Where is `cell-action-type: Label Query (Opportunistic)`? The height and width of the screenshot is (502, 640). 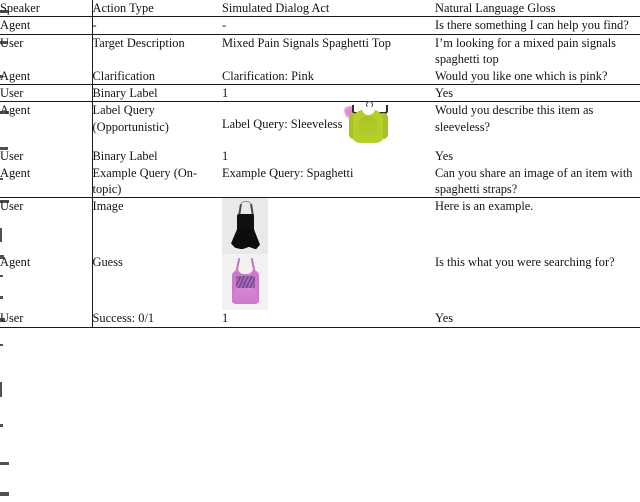
cell-action-type: Label Query (Opportunistic) is located at coordinates (156, 125).